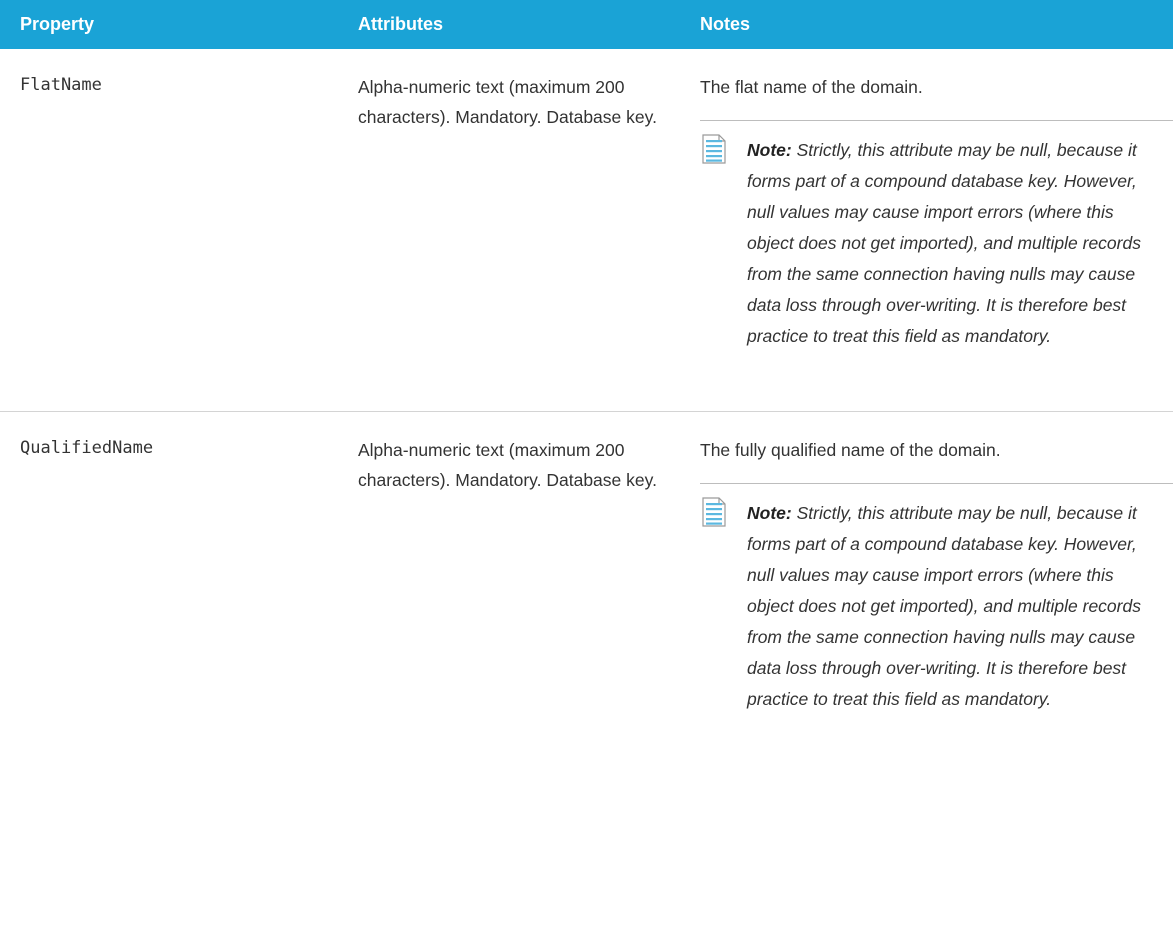 The width and height of the screenshot is (1173, 930). What do you see at coordinates (725, 24) in the screenshot?
I see `header-notes: Notes` at bounding box center [725, 24].